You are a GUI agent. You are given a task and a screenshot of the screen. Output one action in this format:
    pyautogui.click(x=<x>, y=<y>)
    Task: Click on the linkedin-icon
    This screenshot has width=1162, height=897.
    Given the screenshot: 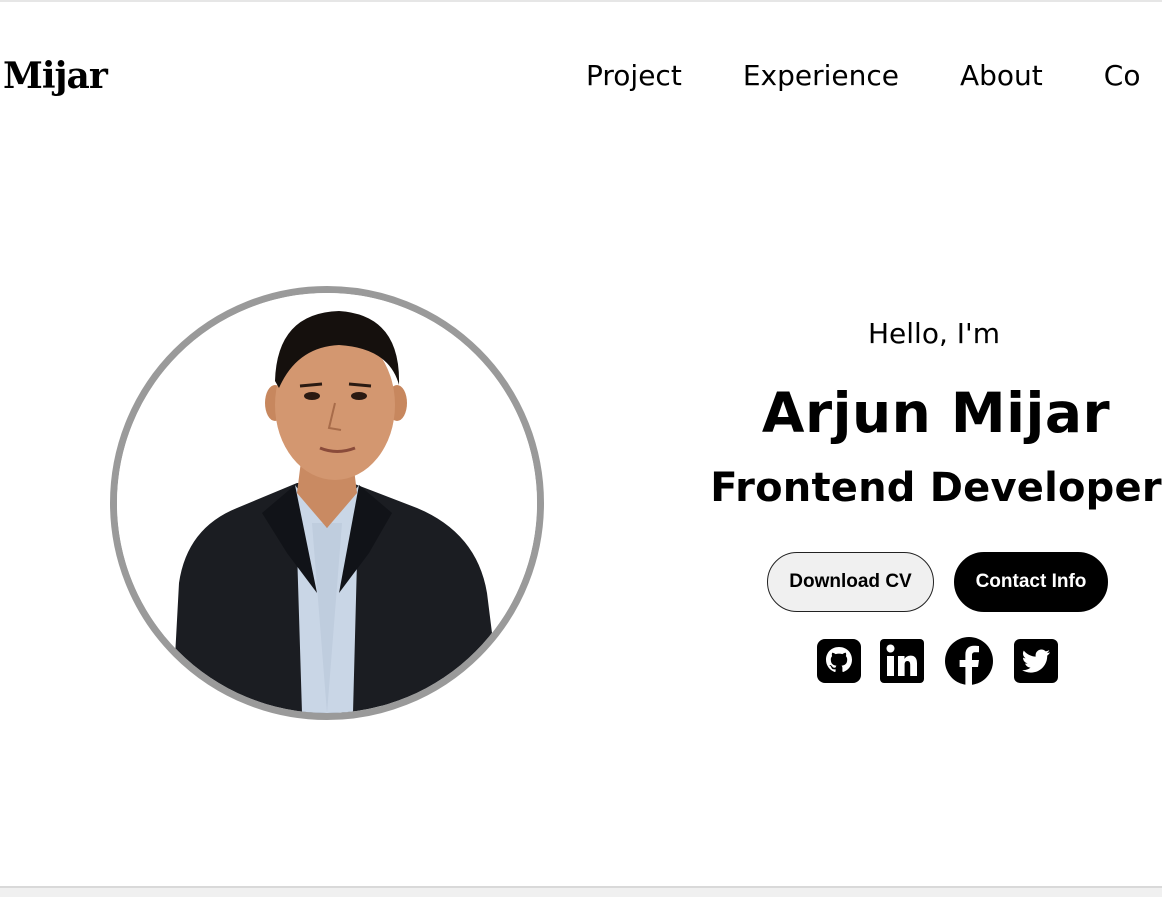 What is the action you would take?
    pyautogui.click(x=902, y=661)
    